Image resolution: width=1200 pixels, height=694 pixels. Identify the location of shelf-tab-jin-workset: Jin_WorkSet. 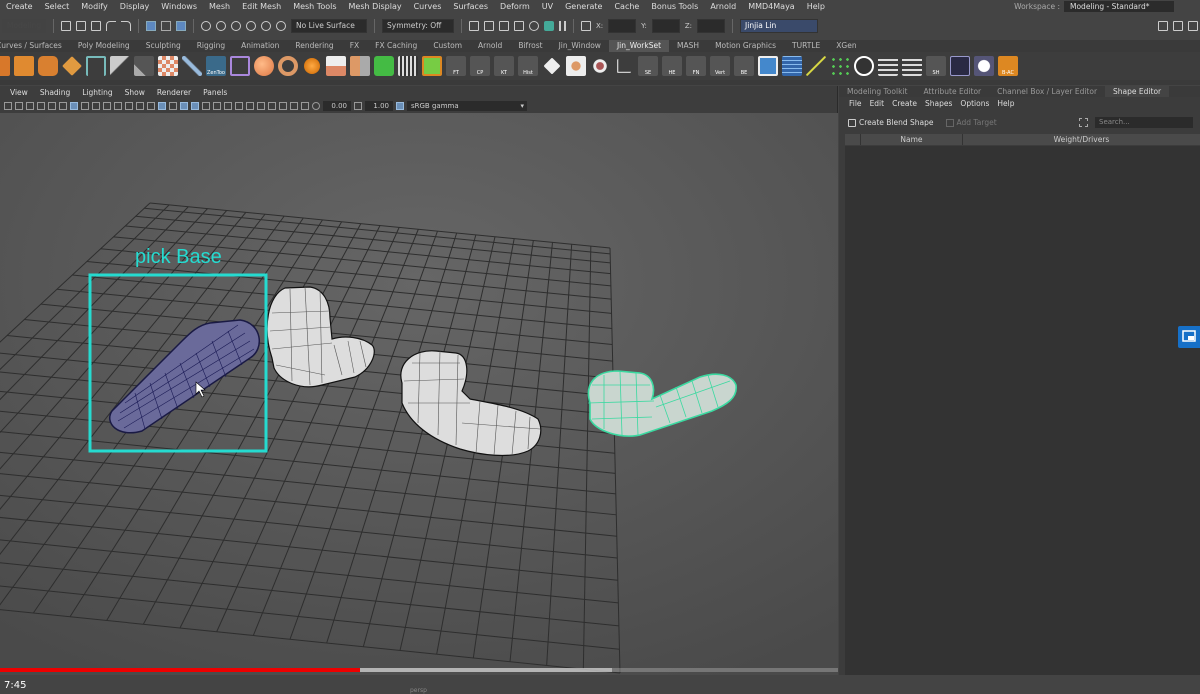
(639, 46).